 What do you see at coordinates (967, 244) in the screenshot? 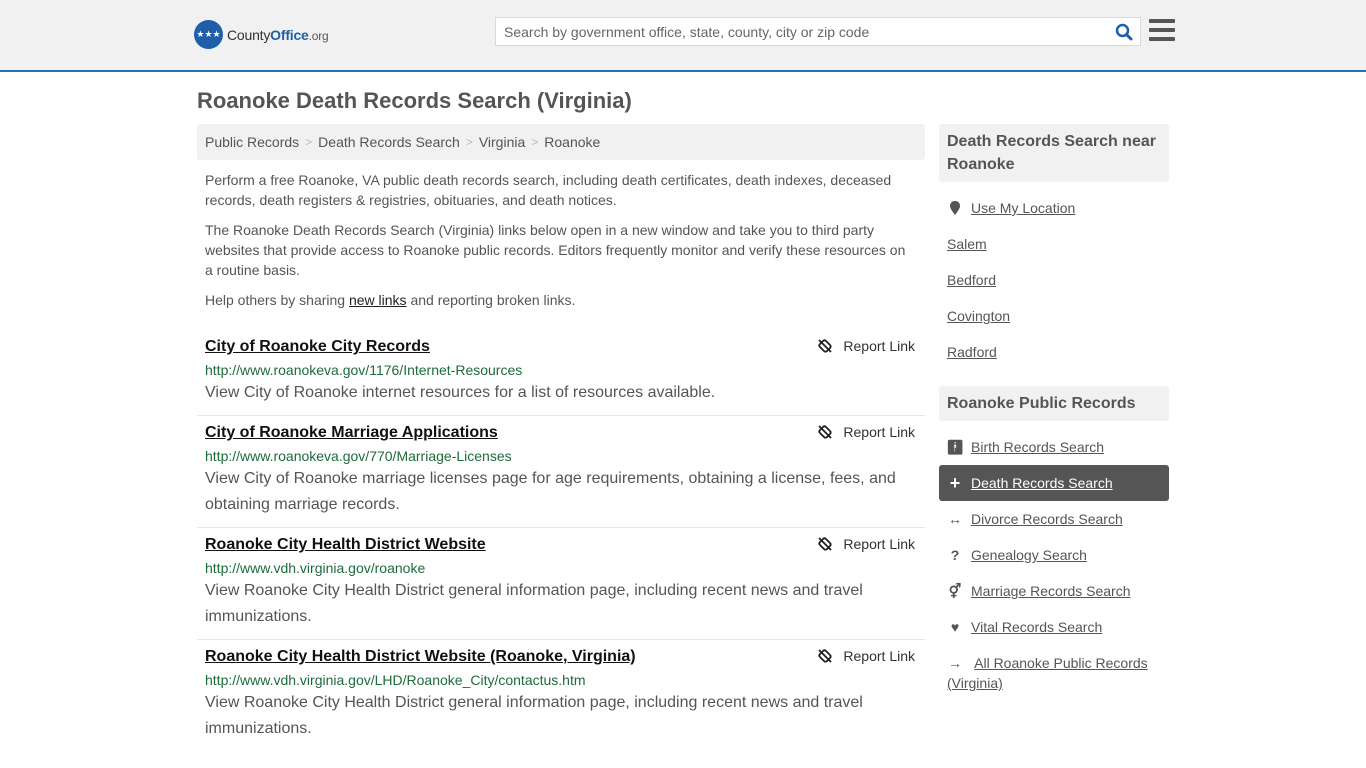
I see `nearby-link-salem: Salem` at bounding box center [967, 244].